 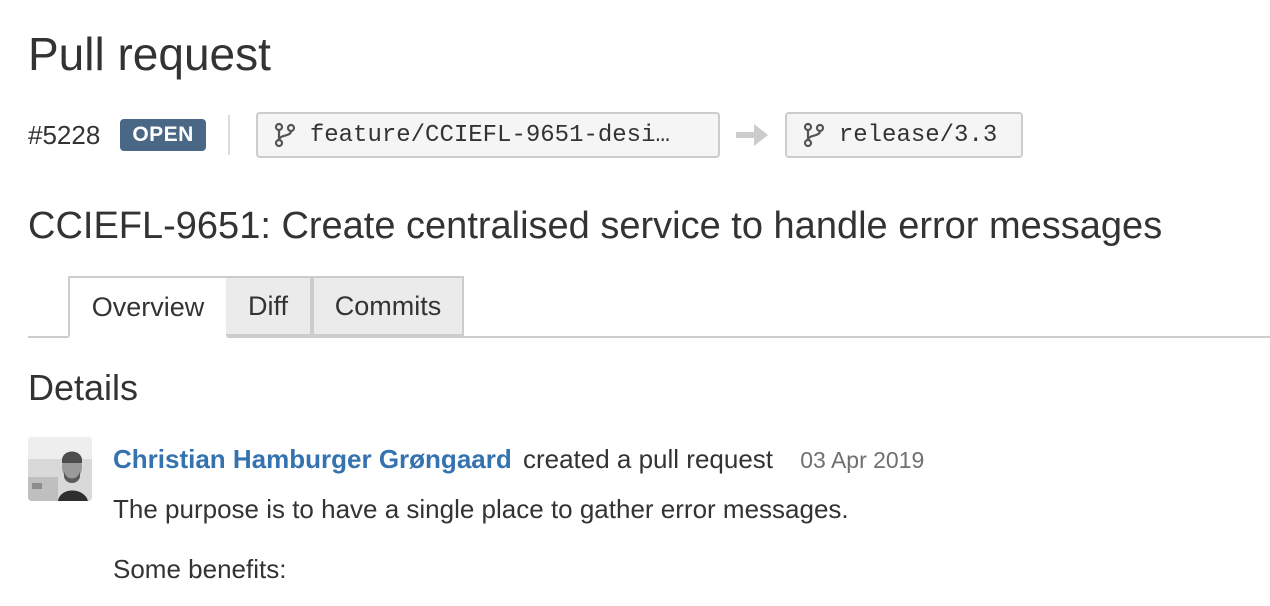 What do you see at coordinates (200, 569) in the screenshot?
I see `description-paragraph: Some benefits:` at bounding box center [200, 569].